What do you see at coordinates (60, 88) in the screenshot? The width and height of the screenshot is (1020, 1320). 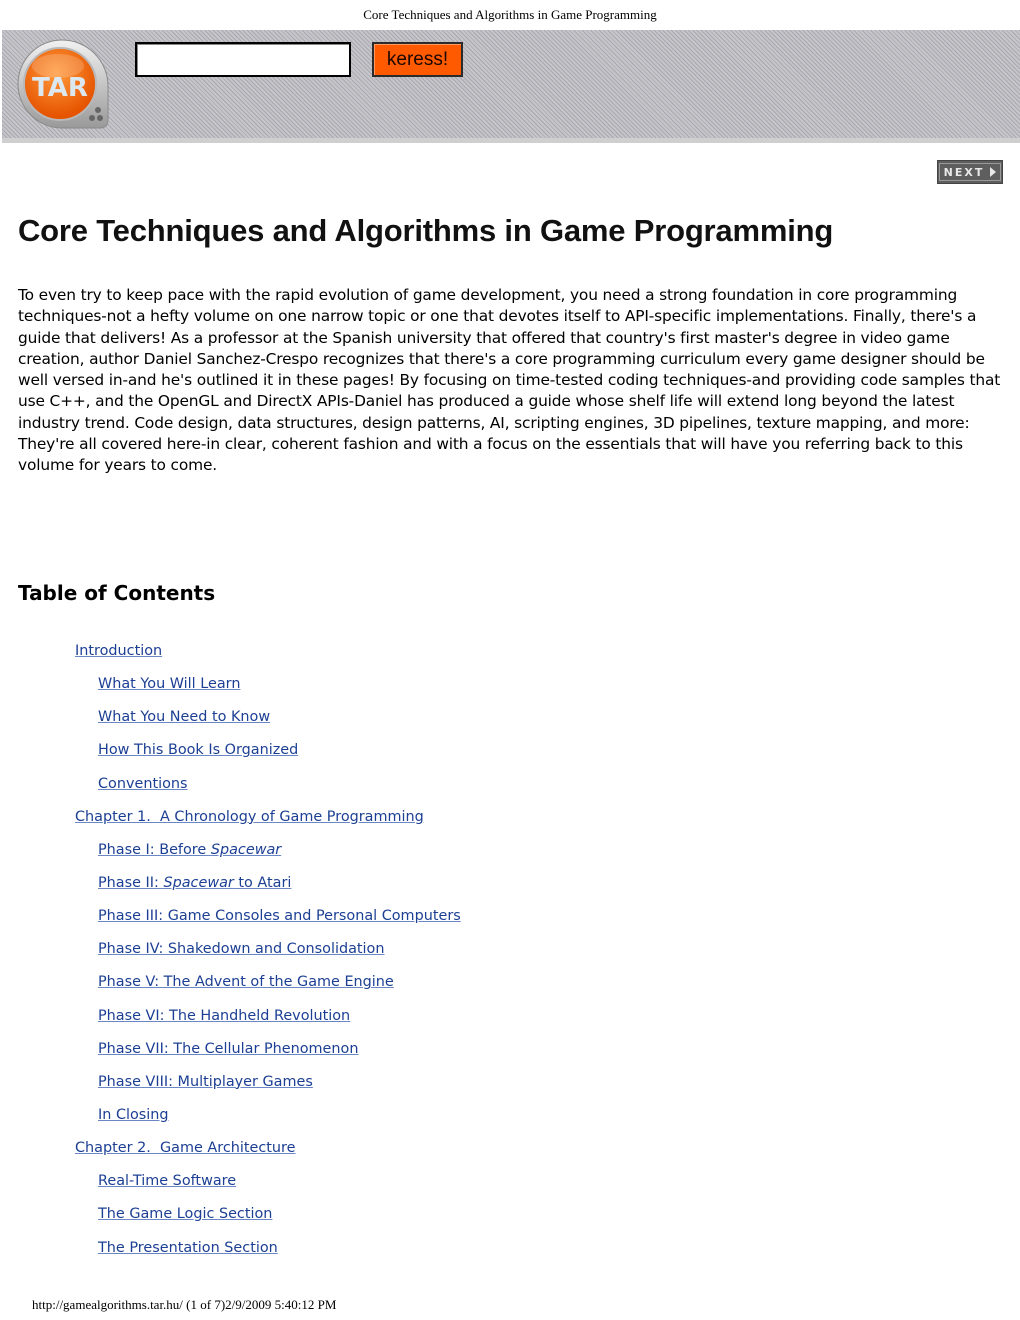 I see `logo-text: TAR` at bounding box center [60, 88].